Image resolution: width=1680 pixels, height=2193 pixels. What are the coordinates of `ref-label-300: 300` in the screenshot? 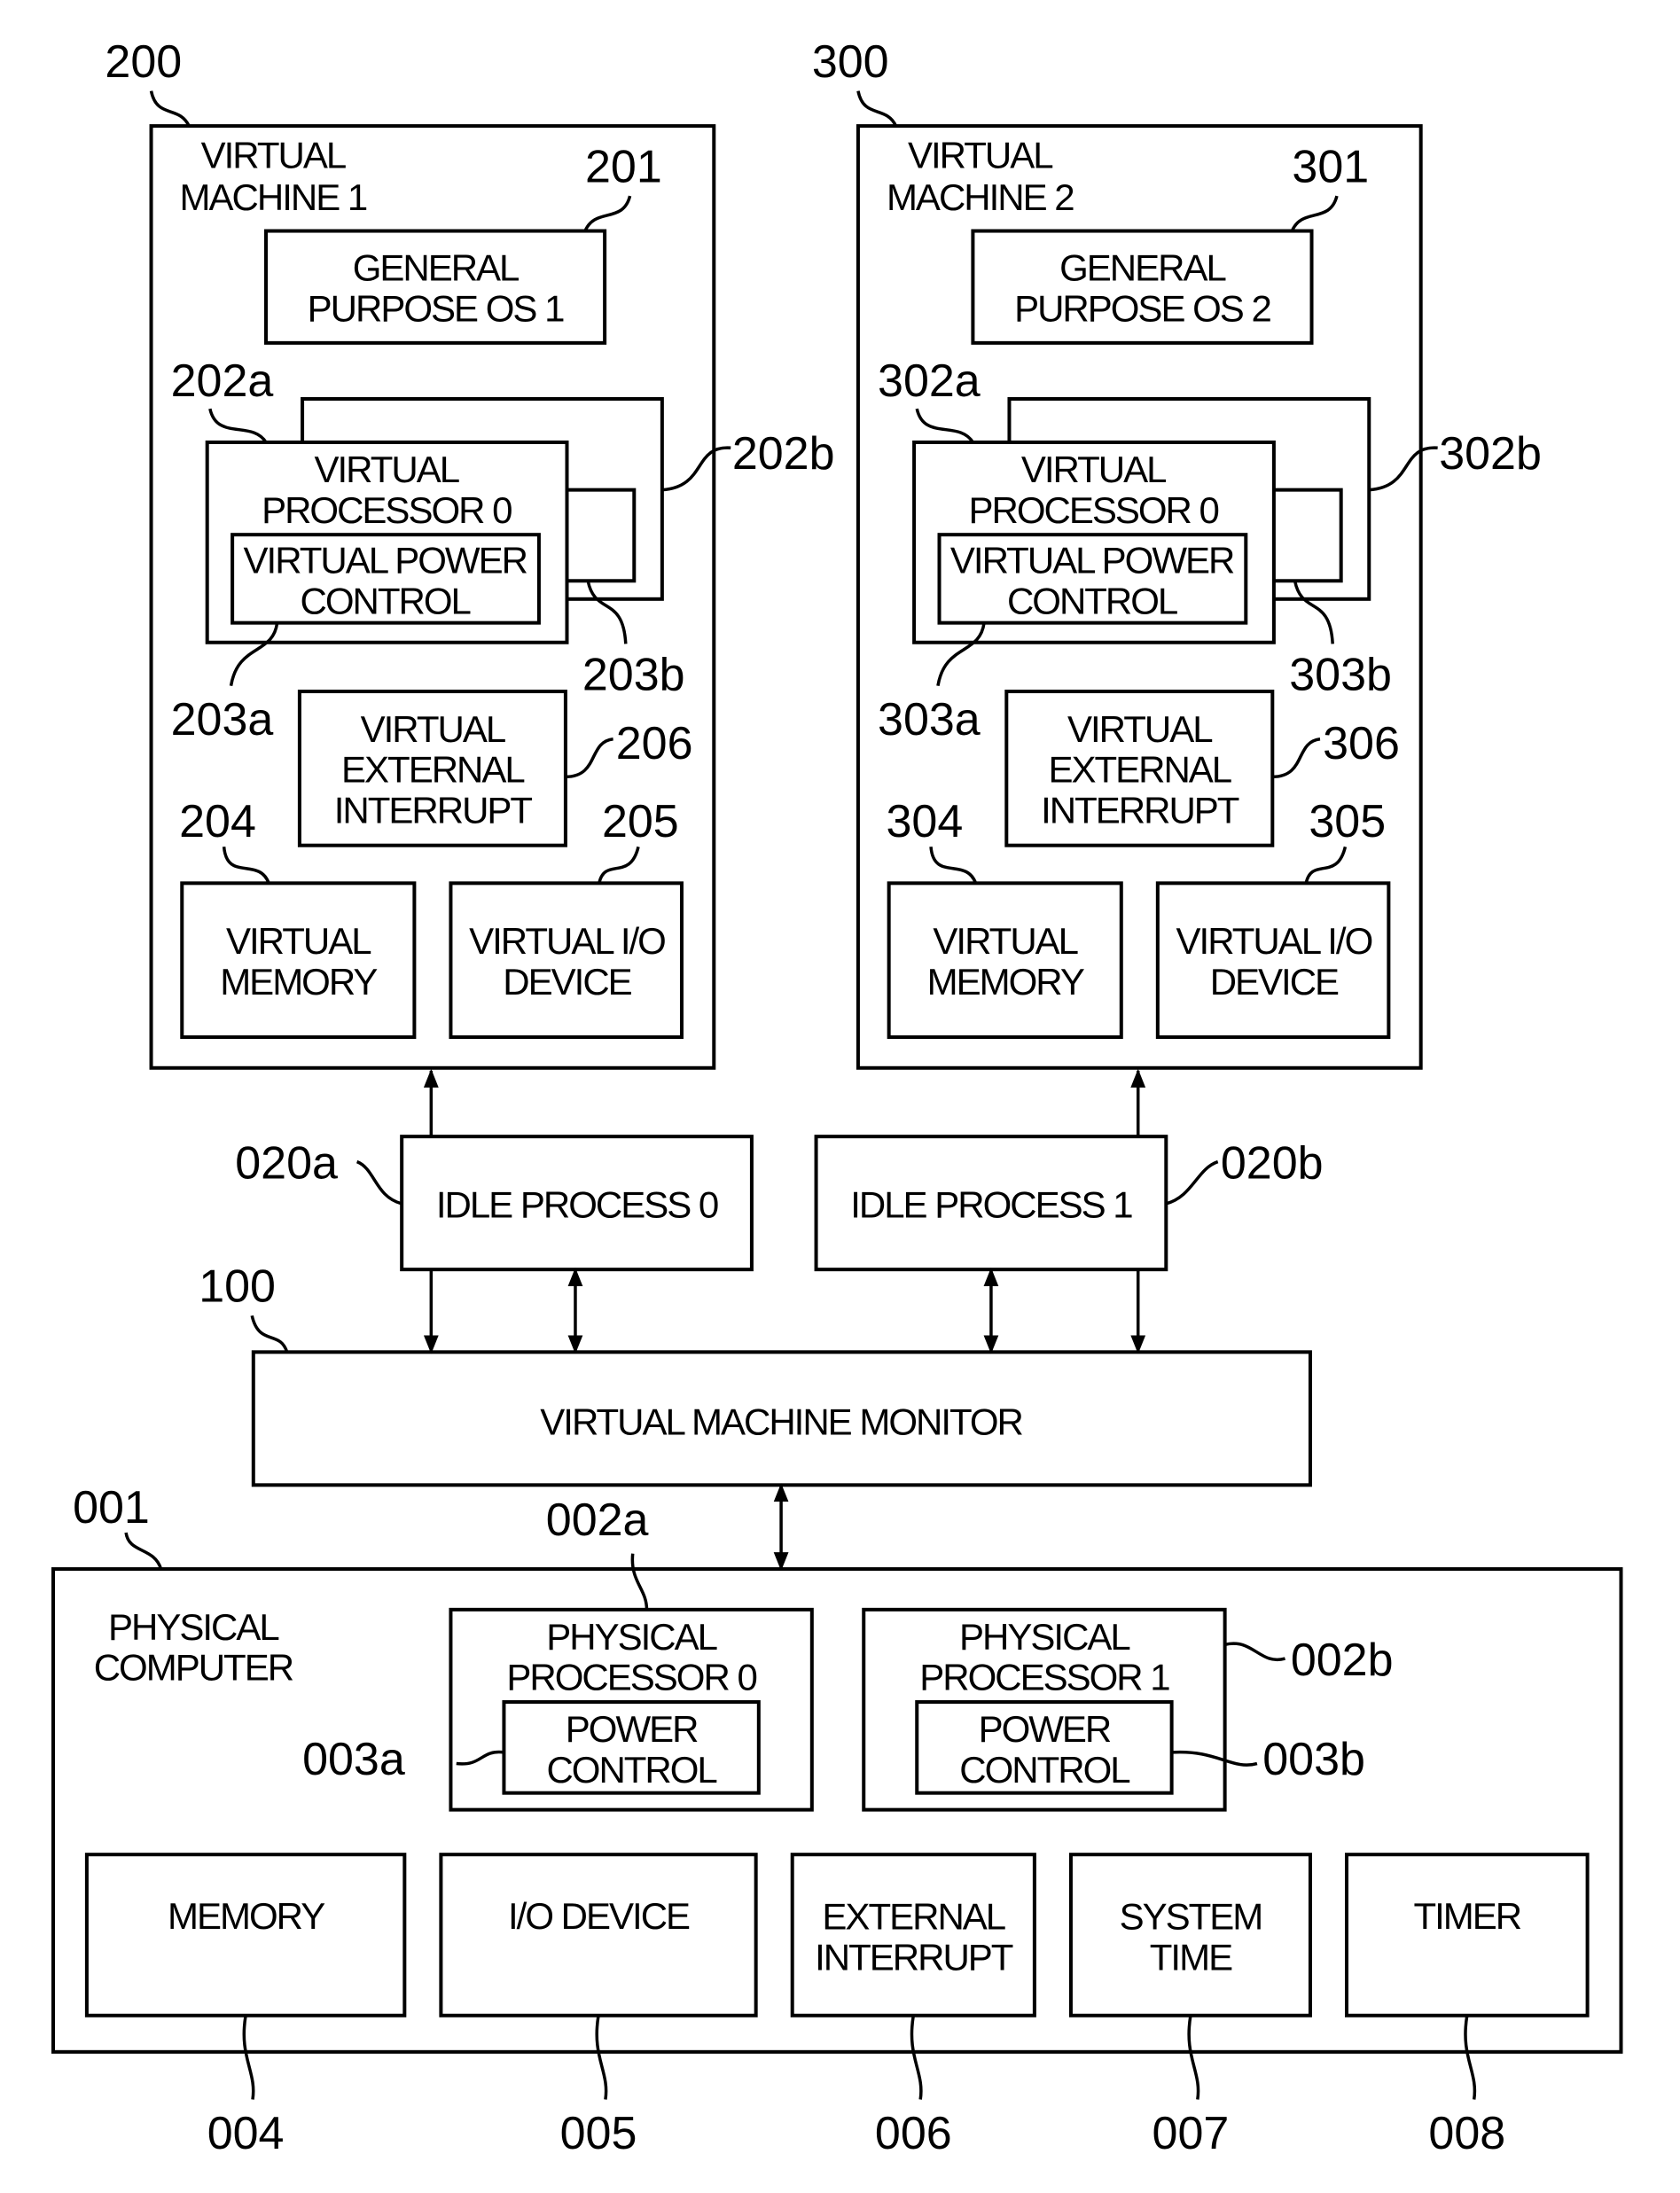 It's located at (850, 62).